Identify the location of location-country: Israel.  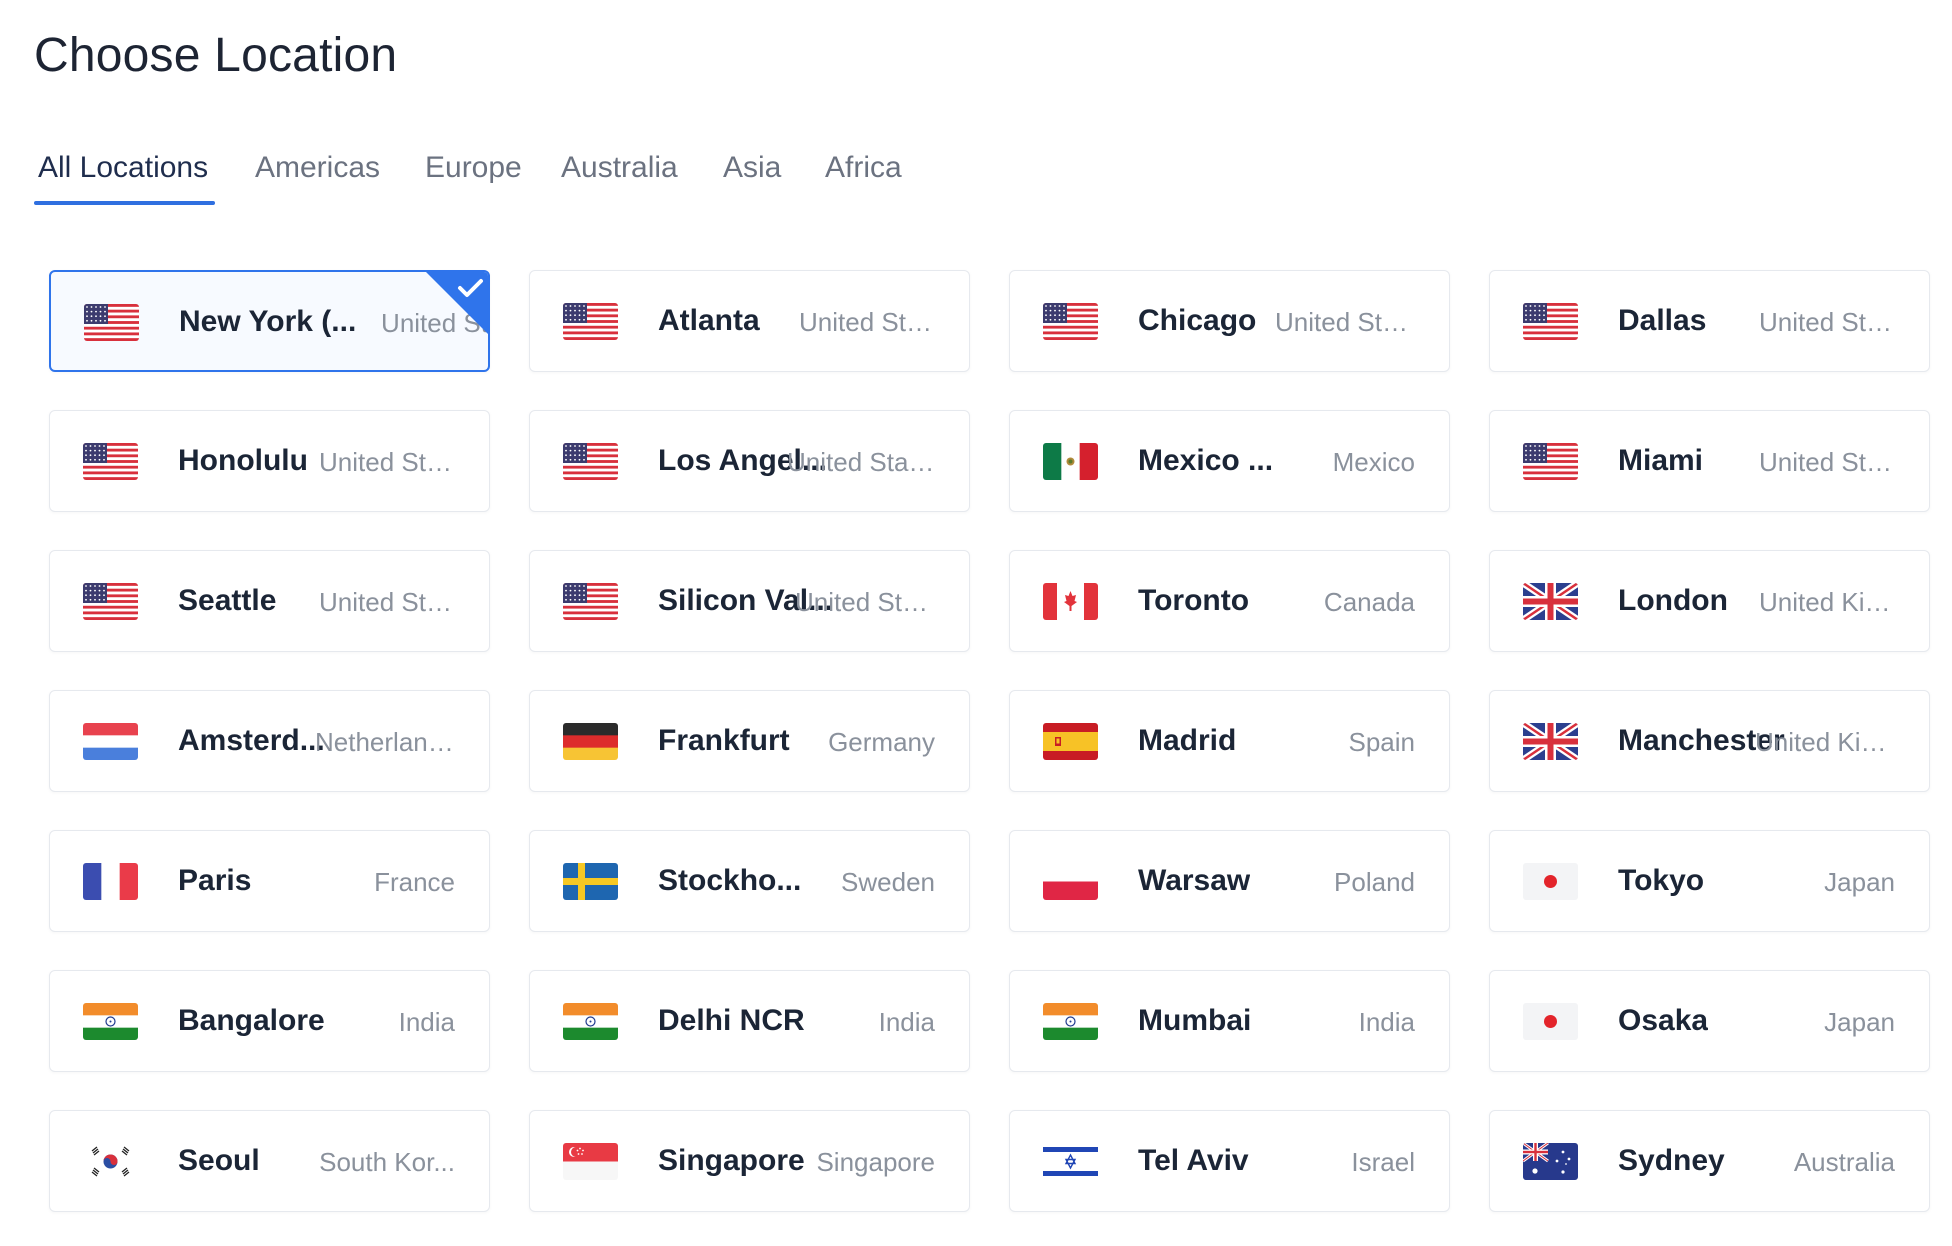
(1383, 1162).